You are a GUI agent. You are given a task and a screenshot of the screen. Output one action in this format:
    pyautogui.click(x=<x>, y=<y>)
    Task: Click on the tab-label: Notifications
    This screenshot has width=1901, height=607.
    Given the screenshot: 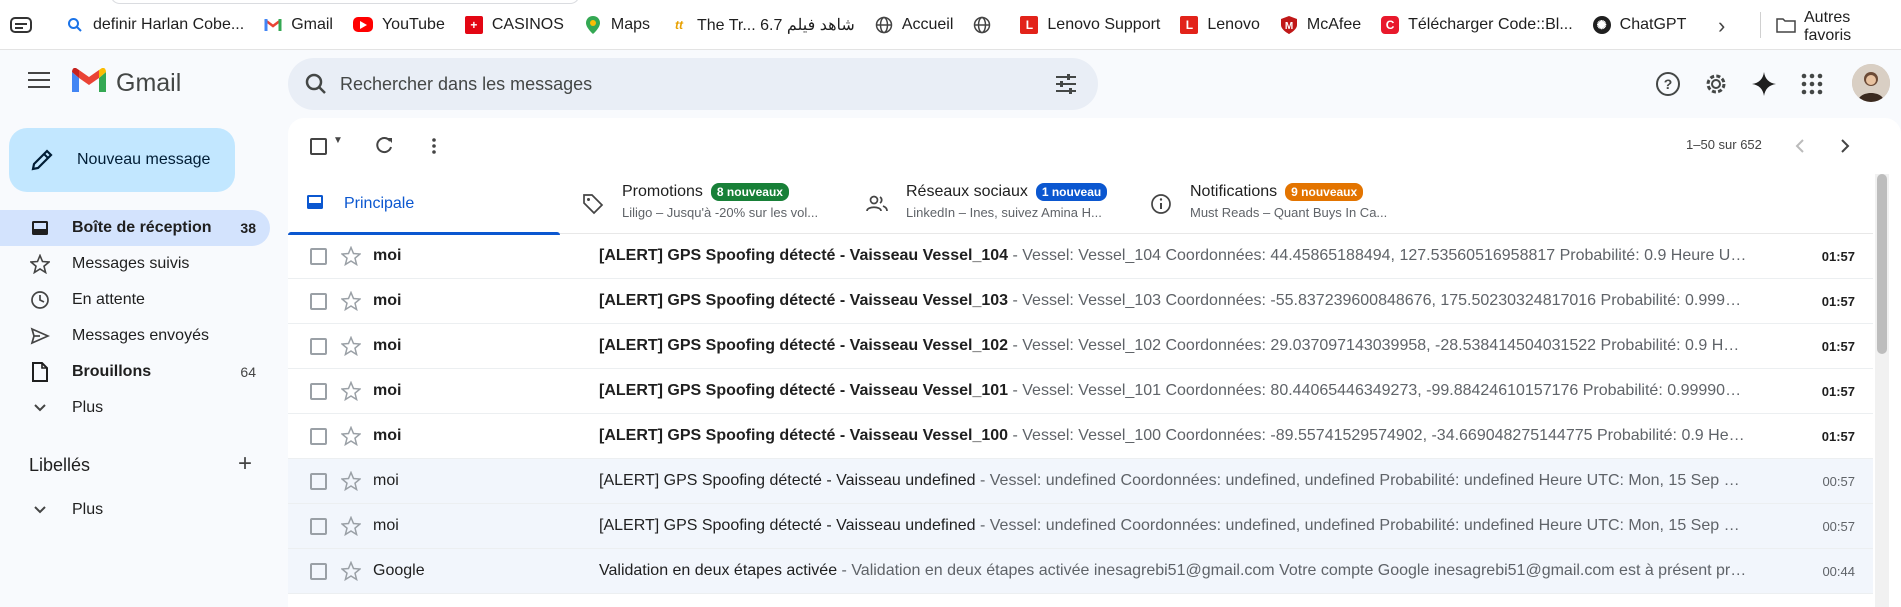 What is the action you would take?
    pyautogui.click(x=1234, y=191)
    